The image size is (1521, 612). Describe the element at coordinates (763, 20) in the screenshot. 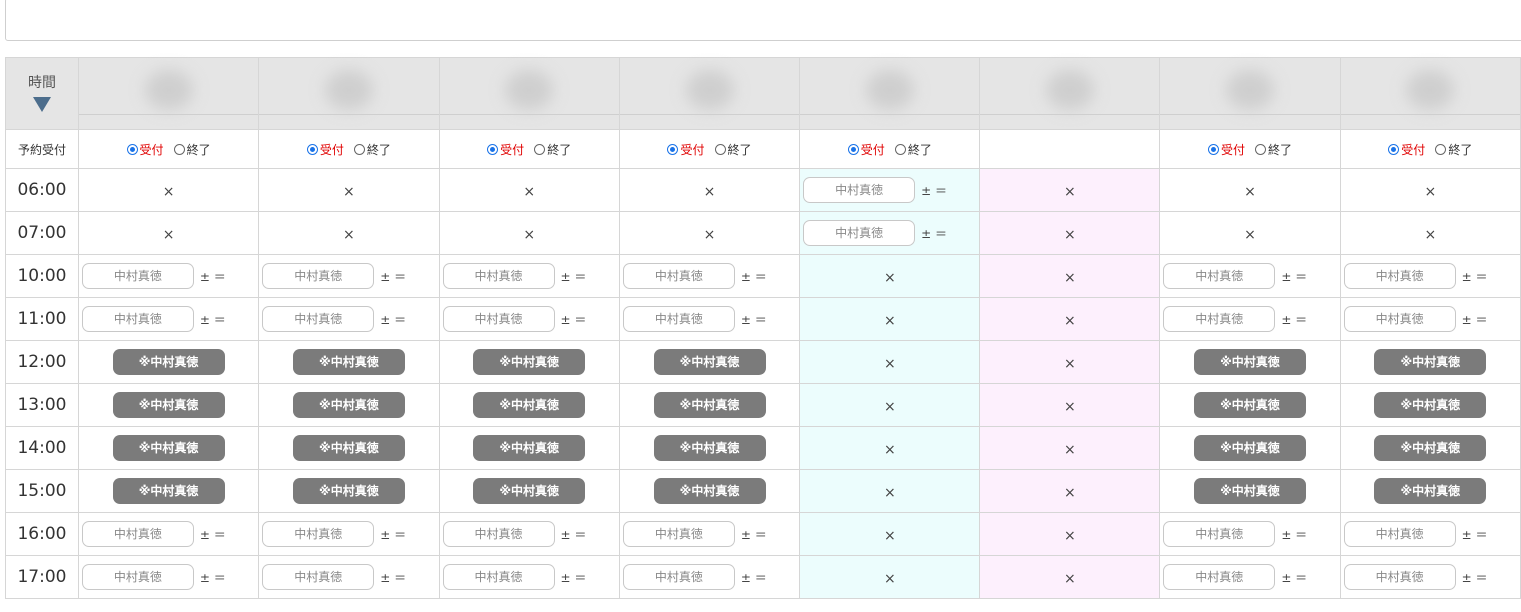

I see `top-text-area` at that location.